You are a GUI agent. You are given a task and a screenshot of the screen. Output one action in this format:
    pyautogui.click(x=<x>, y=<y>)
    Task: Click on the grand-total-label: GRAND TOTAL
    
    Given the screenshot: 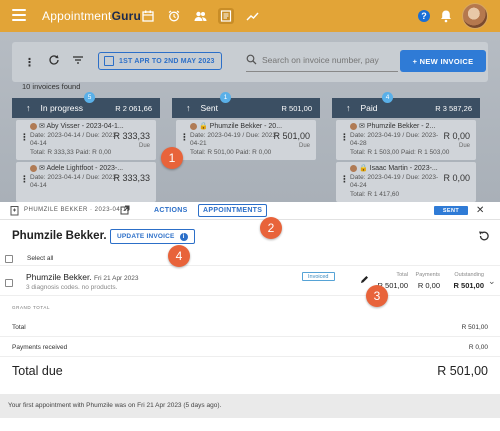 What is the action you would take?
    pyautogui.click(x=31, y=307)
    